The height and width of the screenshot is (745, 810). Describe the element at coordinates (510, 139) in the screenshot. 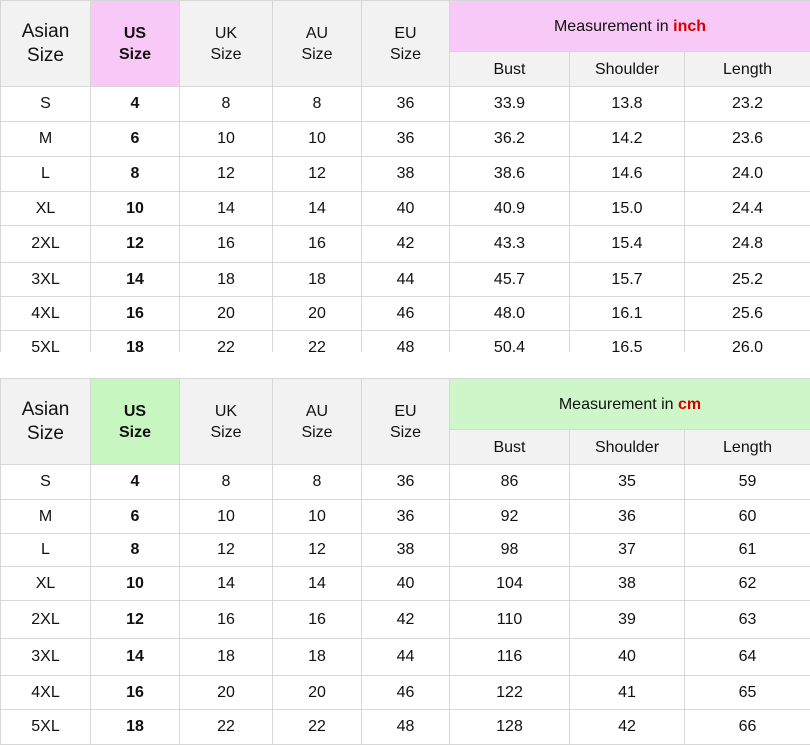

I see `bust-cell: 36.2` at that location.